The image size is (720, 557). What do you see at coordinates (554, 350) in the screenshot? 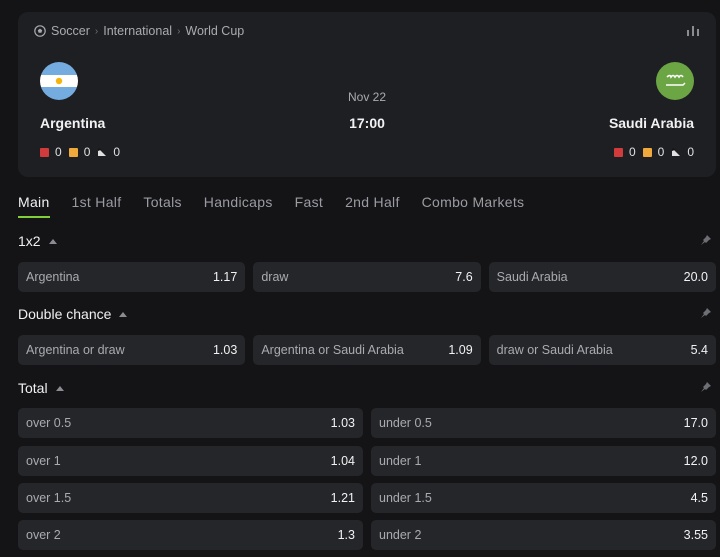
I see `outcome-label: draw or Saudi Arabia` at bounding box center [554, 350].